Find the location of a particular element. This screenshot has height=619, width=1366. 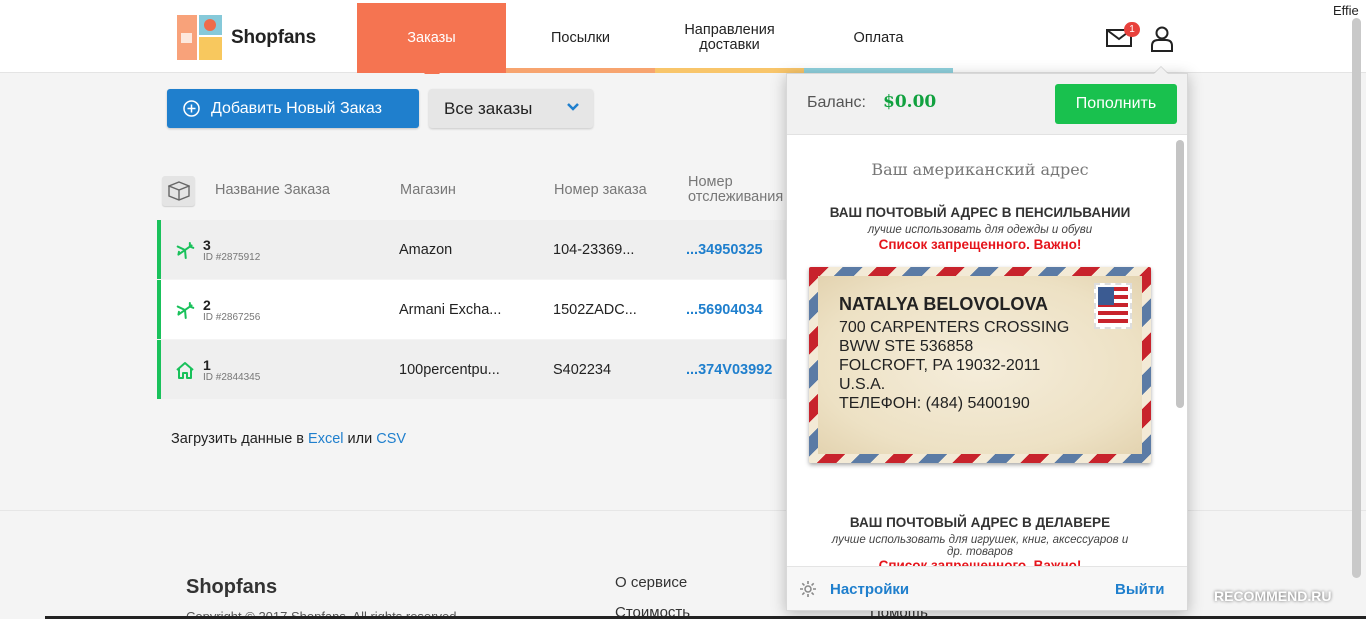

gear-icon is located at coordinates (808, 589).